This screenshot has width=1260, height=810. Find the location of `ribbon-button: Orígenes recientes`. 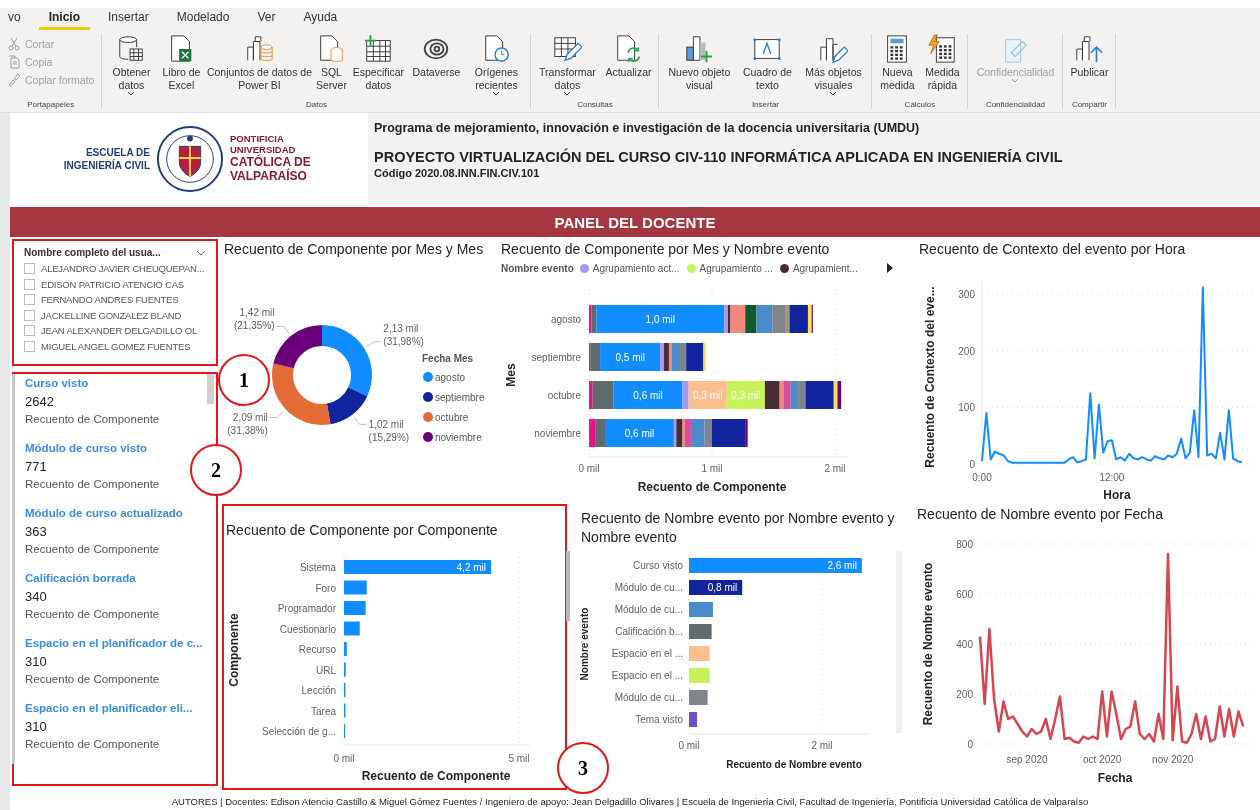

ribbon-button: Orígenes recientes is located at coordinates (496, 66).